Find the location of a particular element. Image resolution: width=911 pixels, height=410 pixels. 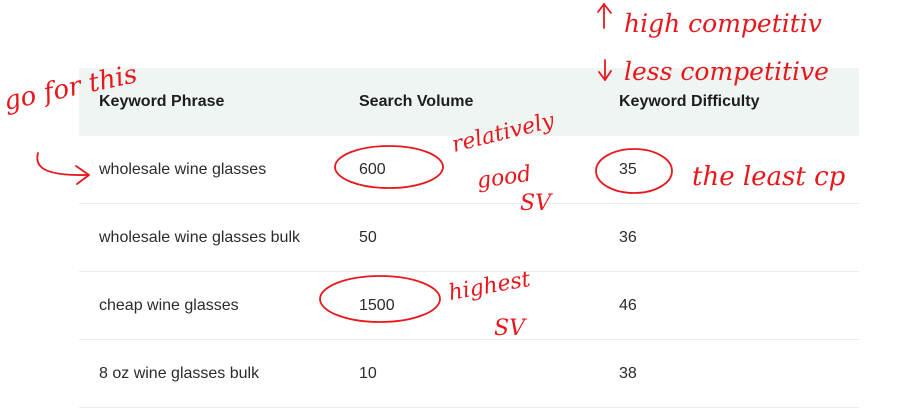

header-keyword-difficulty: Keyword Difficulty is located at coordinates (689, 101).